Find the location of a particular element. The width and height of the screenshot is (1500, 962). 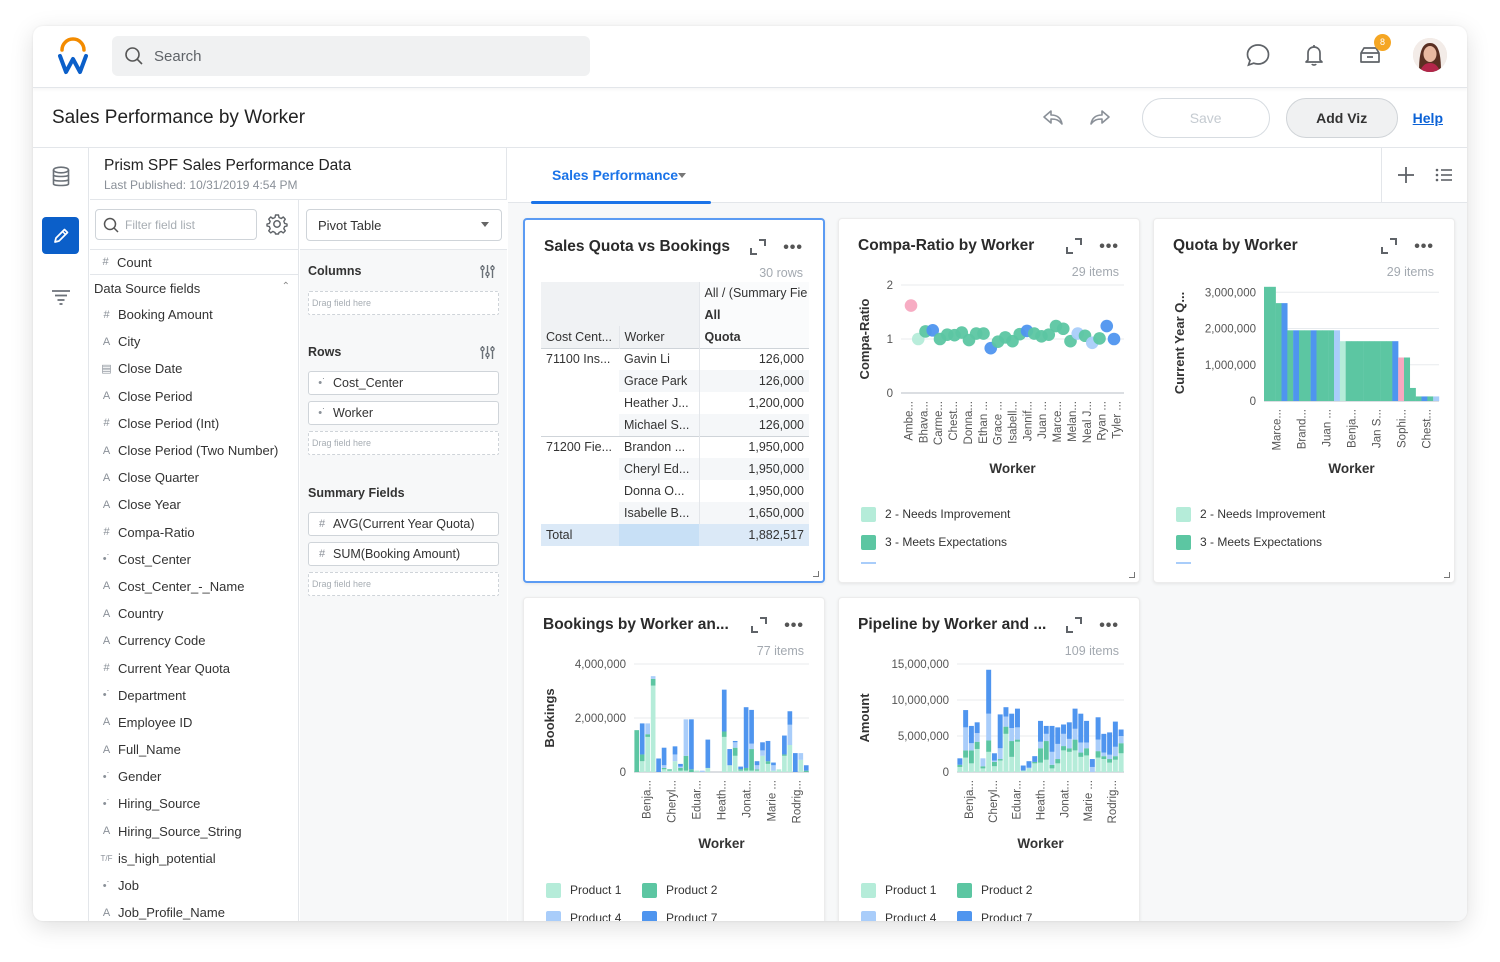

redo-icon is located at coordinates (1100, 118).